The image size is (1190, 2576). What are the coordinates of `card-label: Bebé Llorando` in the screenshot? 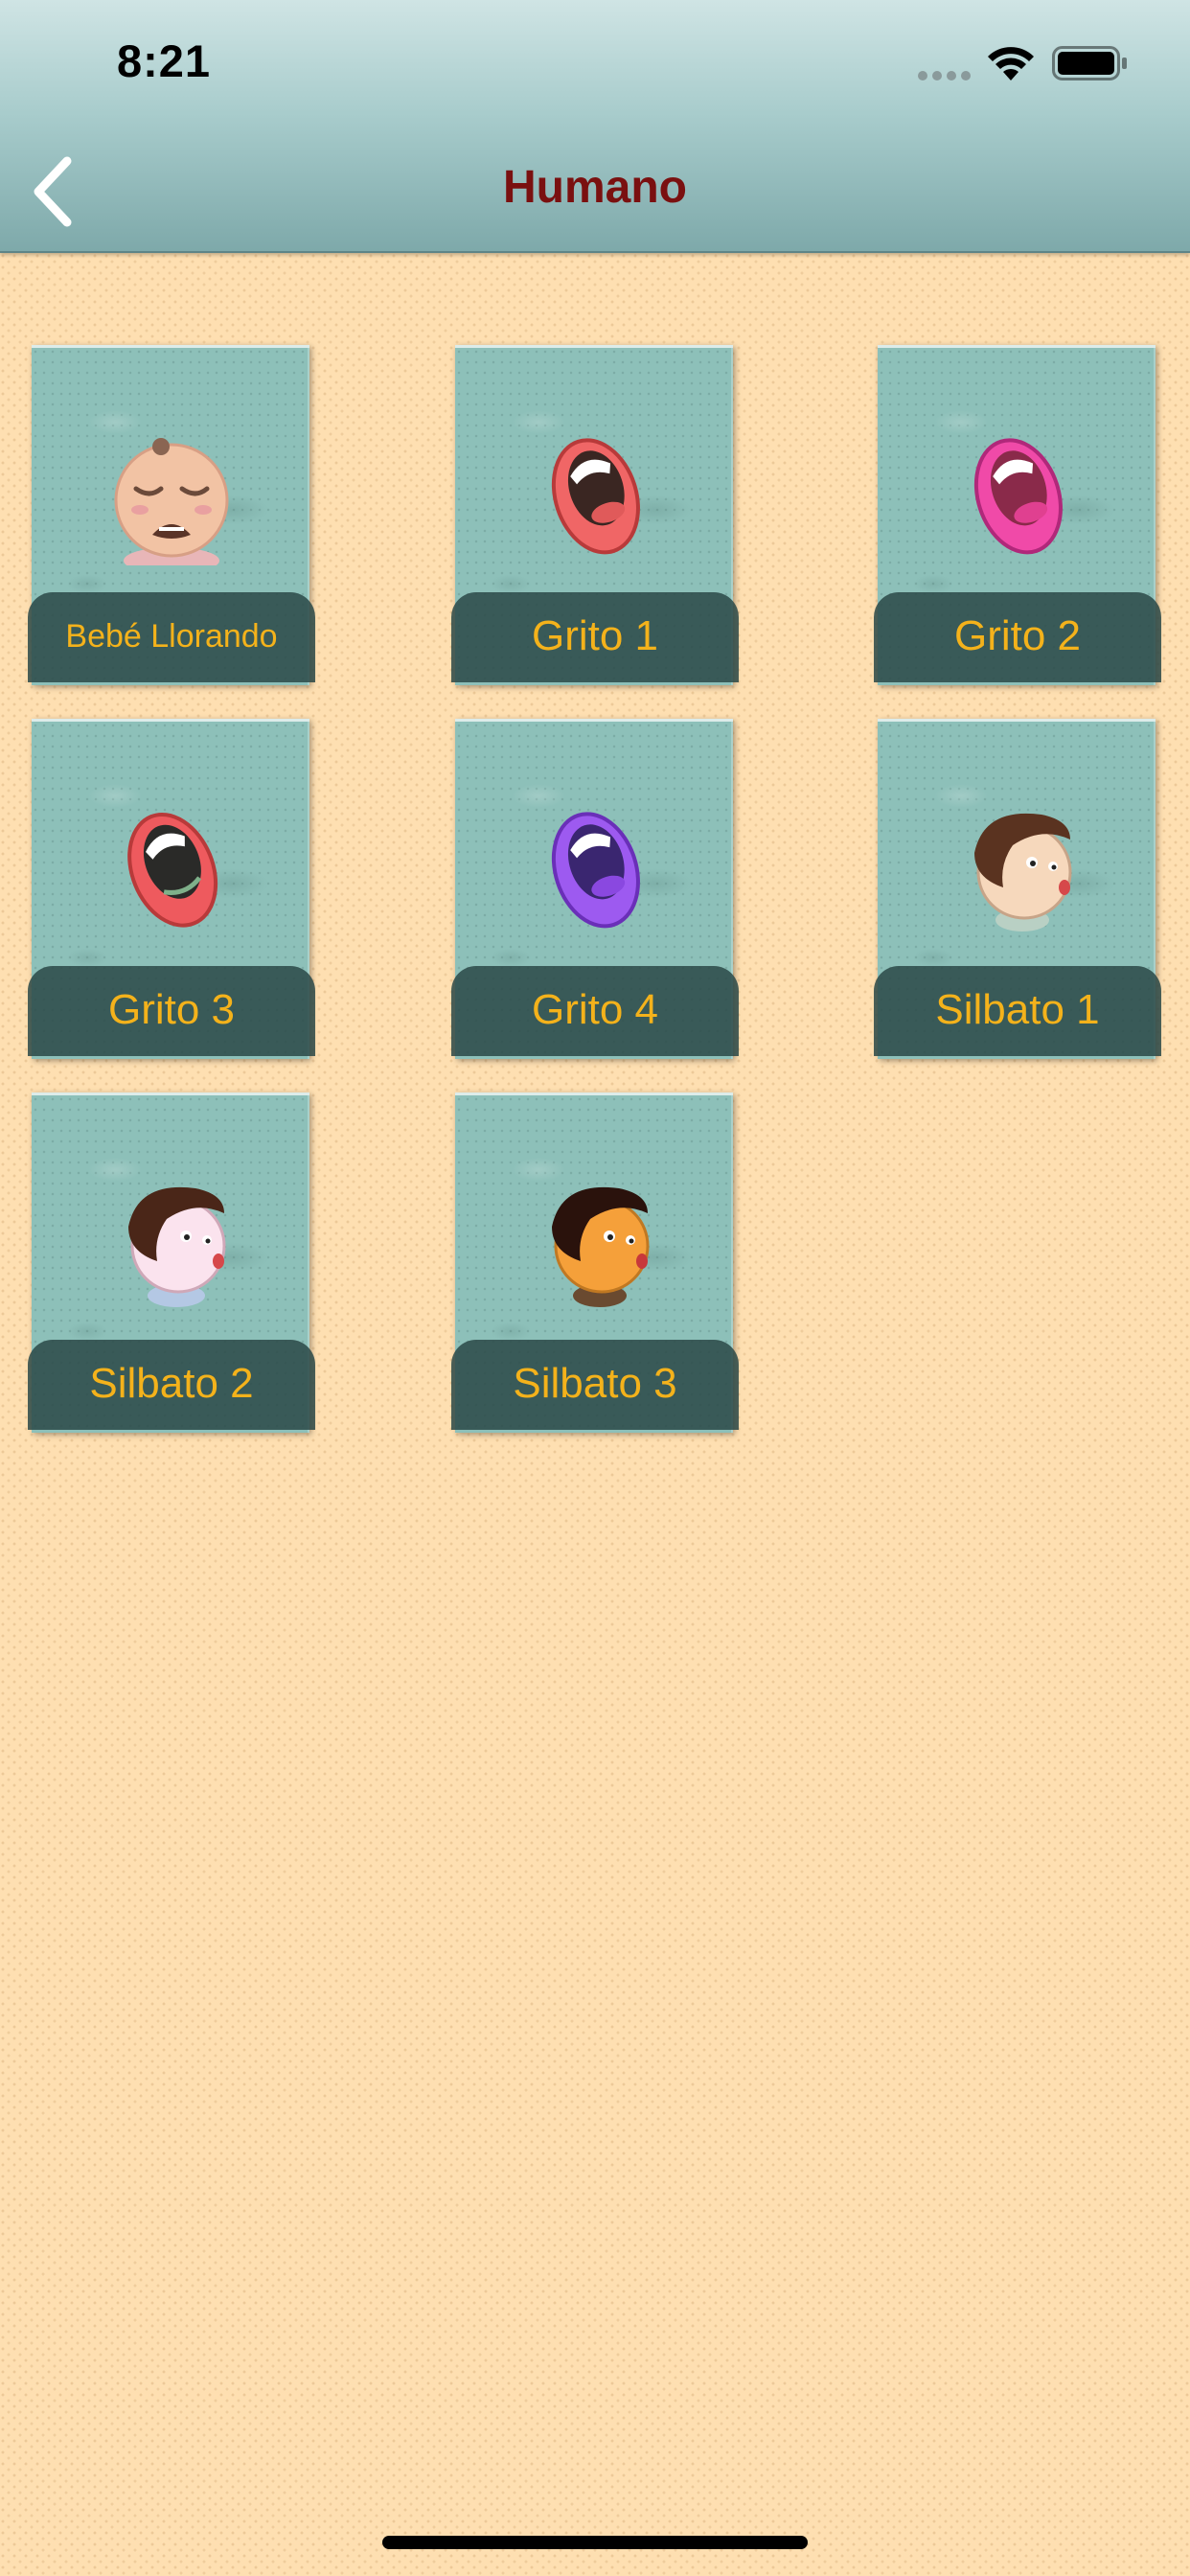 It's located at (171, 637).